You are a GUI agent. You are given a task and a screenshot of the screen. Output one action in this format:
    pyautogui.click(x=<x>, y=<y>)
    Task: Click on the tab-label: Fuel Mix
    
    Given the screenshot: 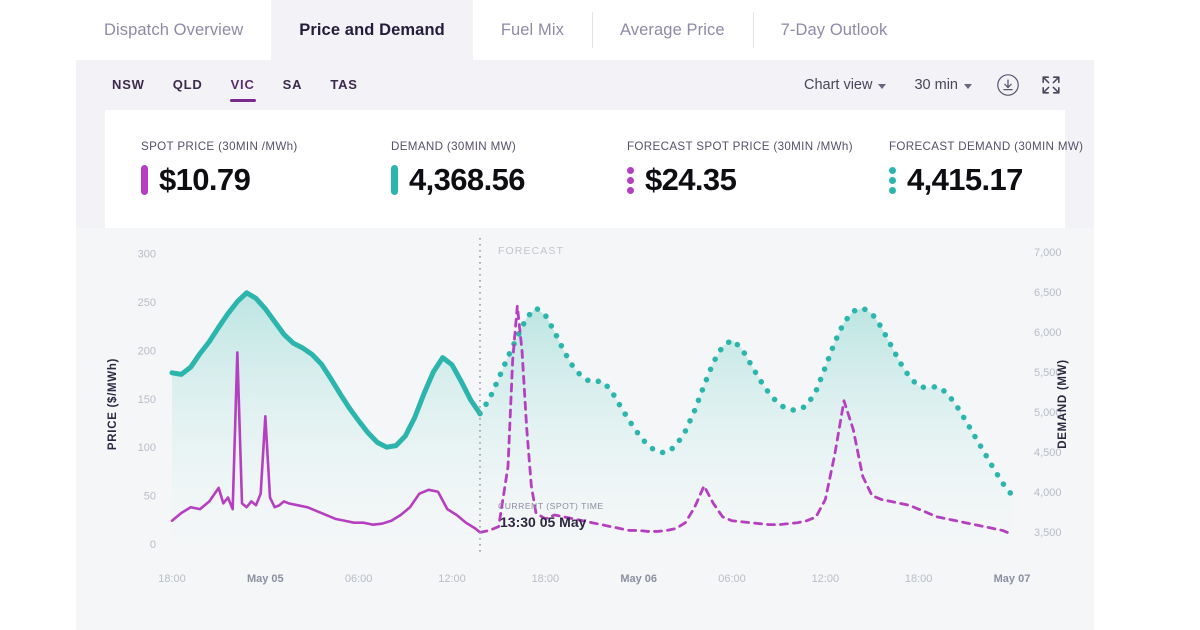 What is the action you would take?
    pyautogui.click(x=532, y=29)
    